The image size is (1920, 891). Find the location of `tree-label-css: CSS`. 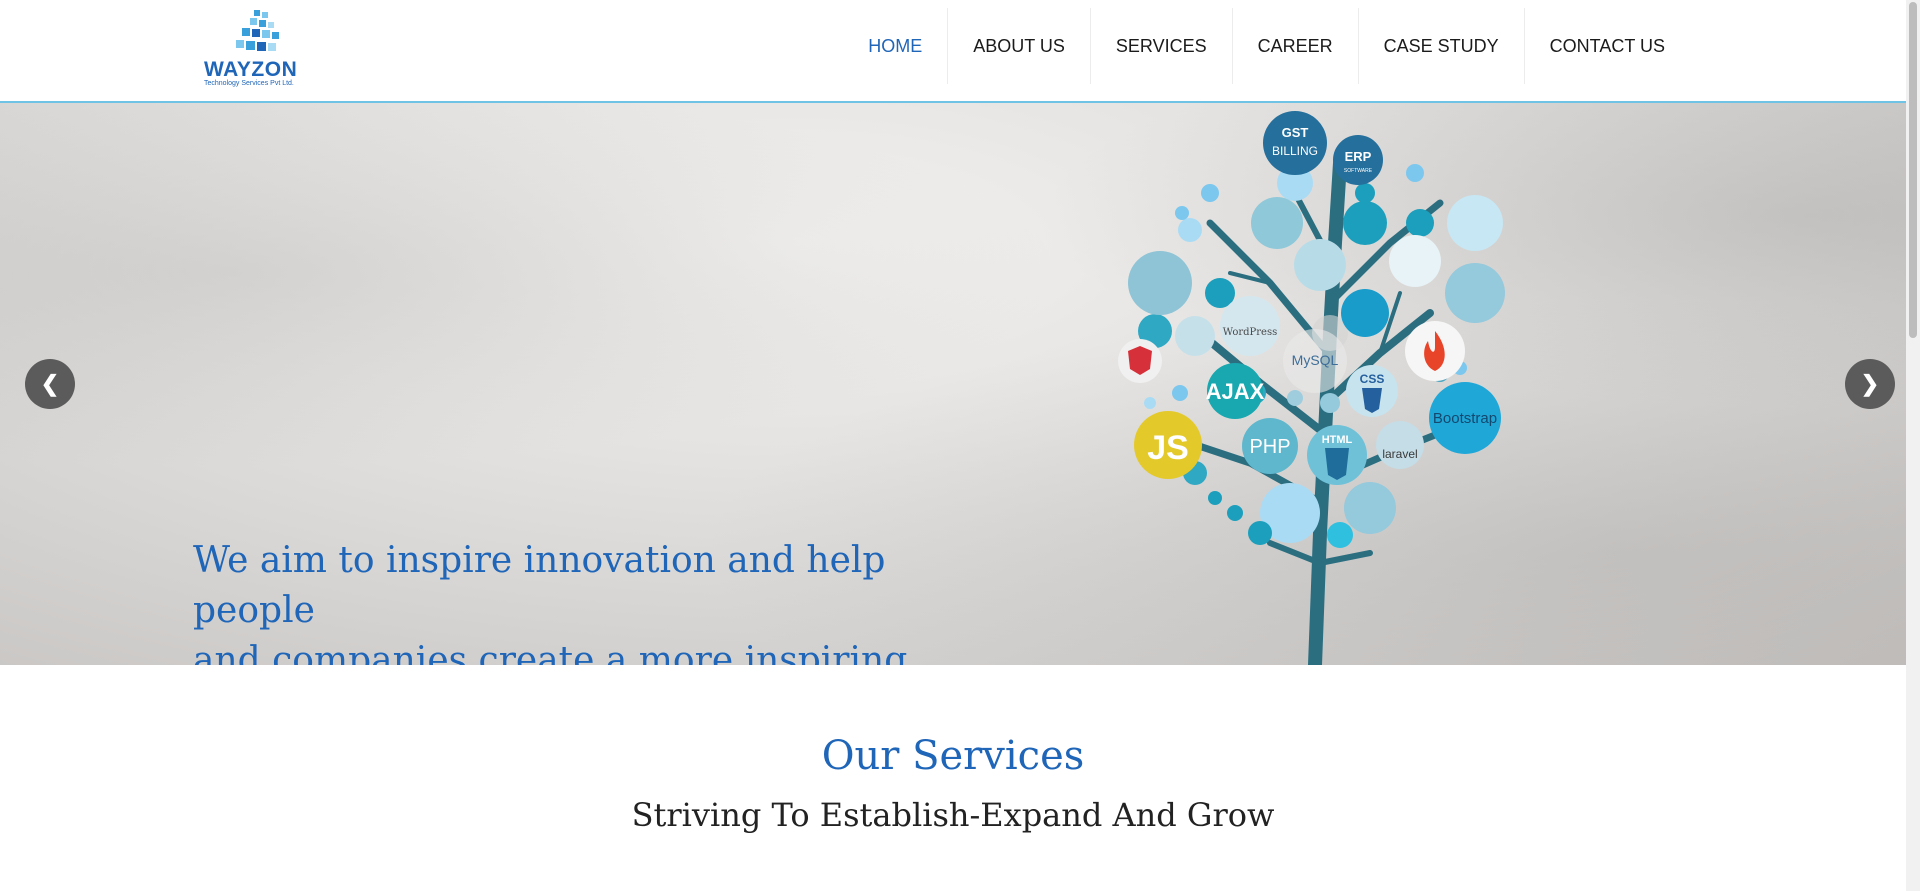

tree-label-css: CSS is located at coordinates (1372, 379).